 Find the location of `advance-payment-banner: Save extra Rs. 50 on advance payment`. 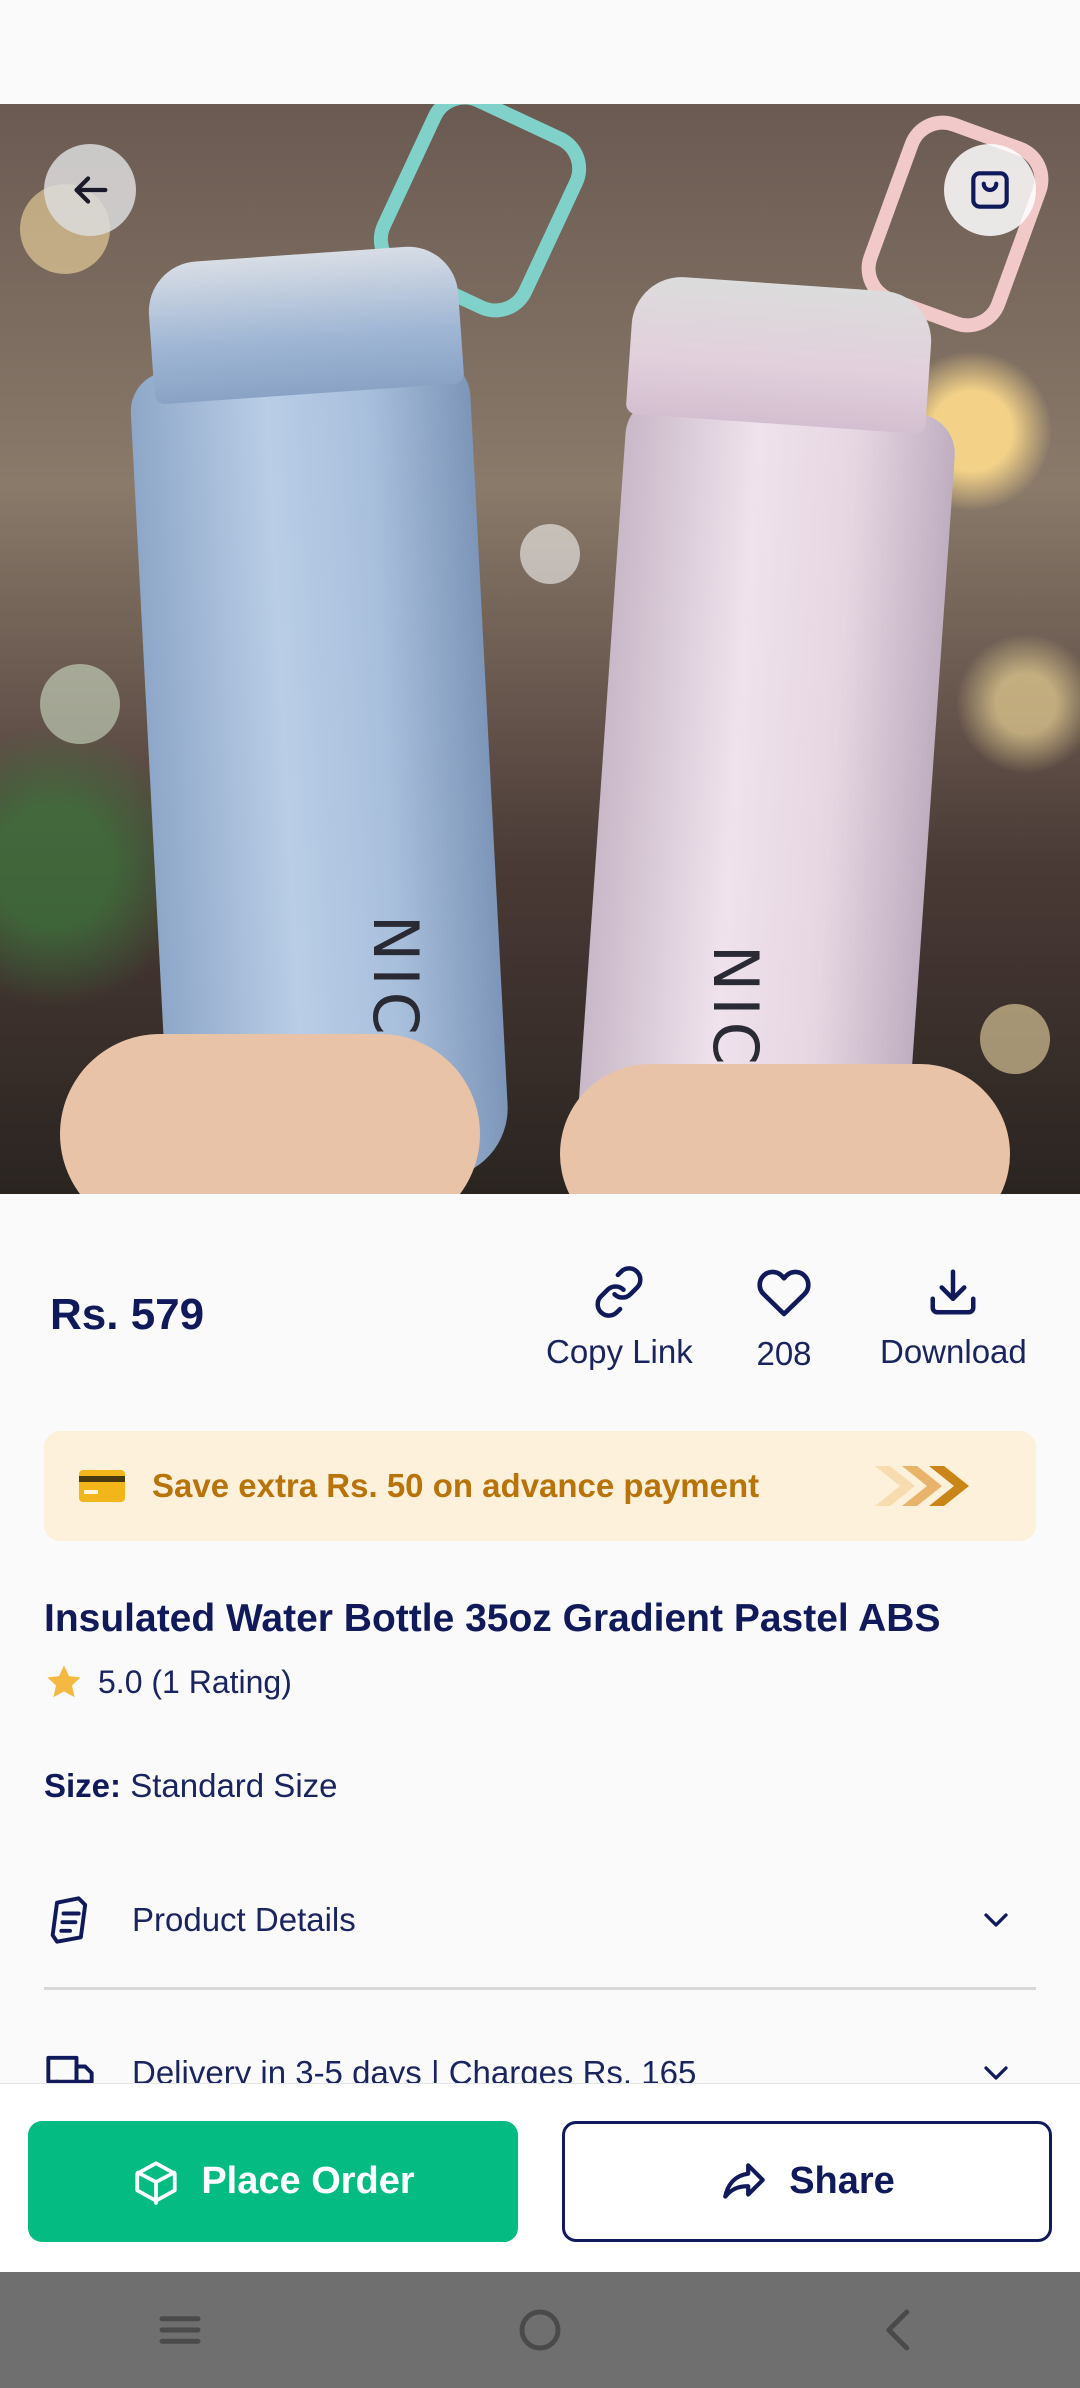

advance-payment-banner: Save extra Rs. 50 on advance payment is located at coordinates (540, 1486).